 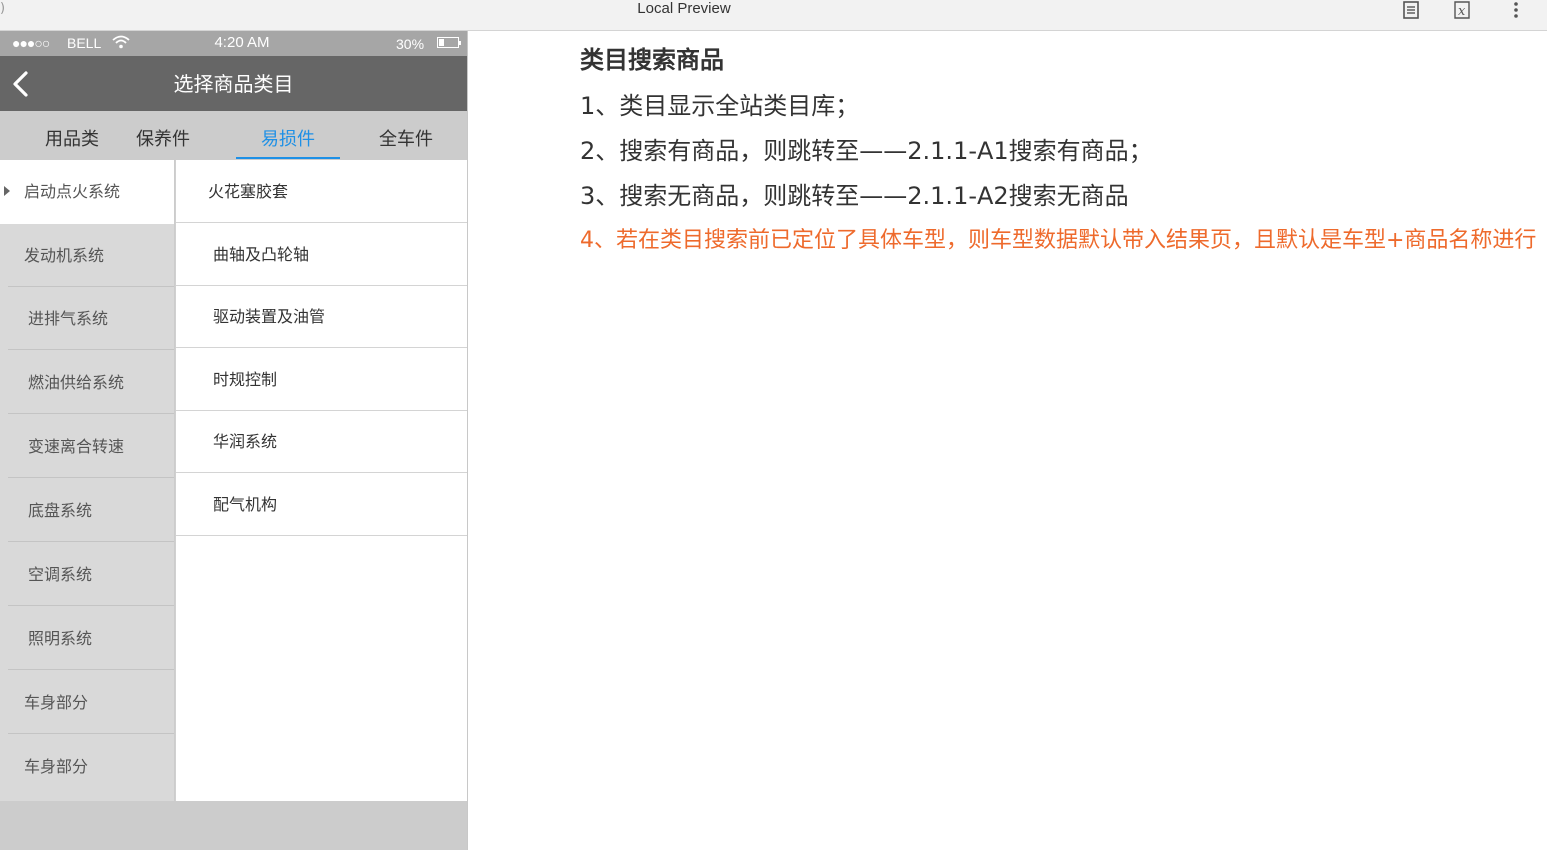 I want to click on category-item: 进排气系统, so click(x=91, y=318).